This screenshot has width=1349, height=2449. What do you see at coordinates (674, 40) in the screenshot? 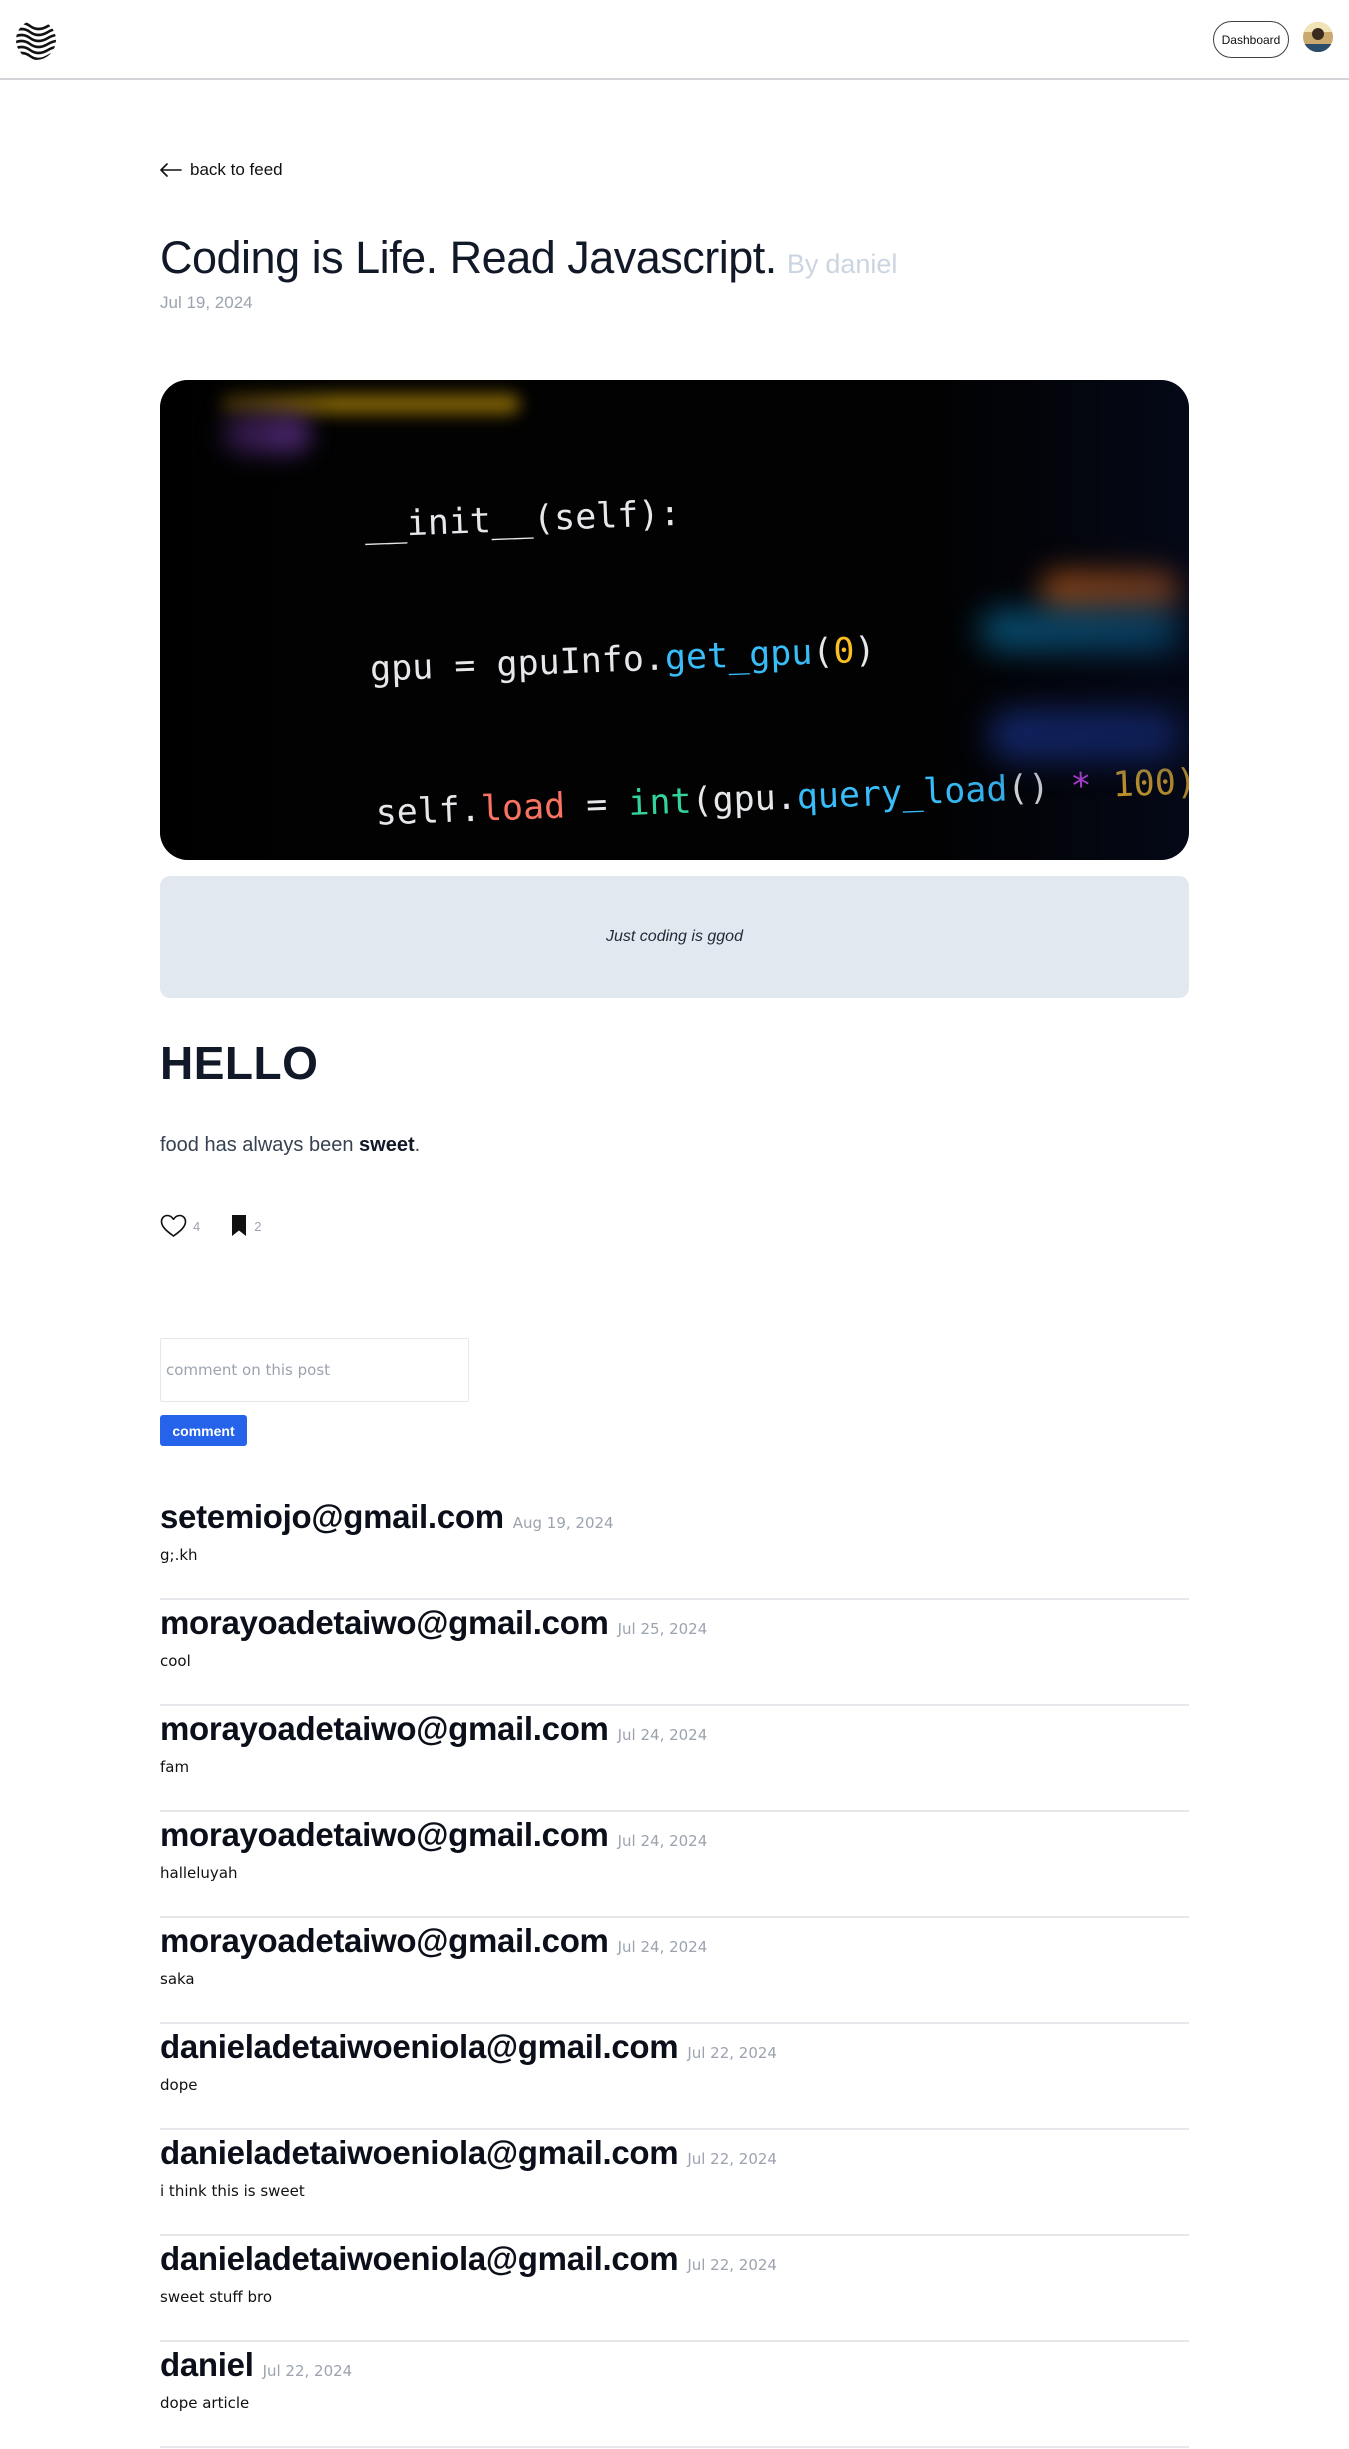
I see `top-navbar: Dashboard` at bounding box center [674, 40].